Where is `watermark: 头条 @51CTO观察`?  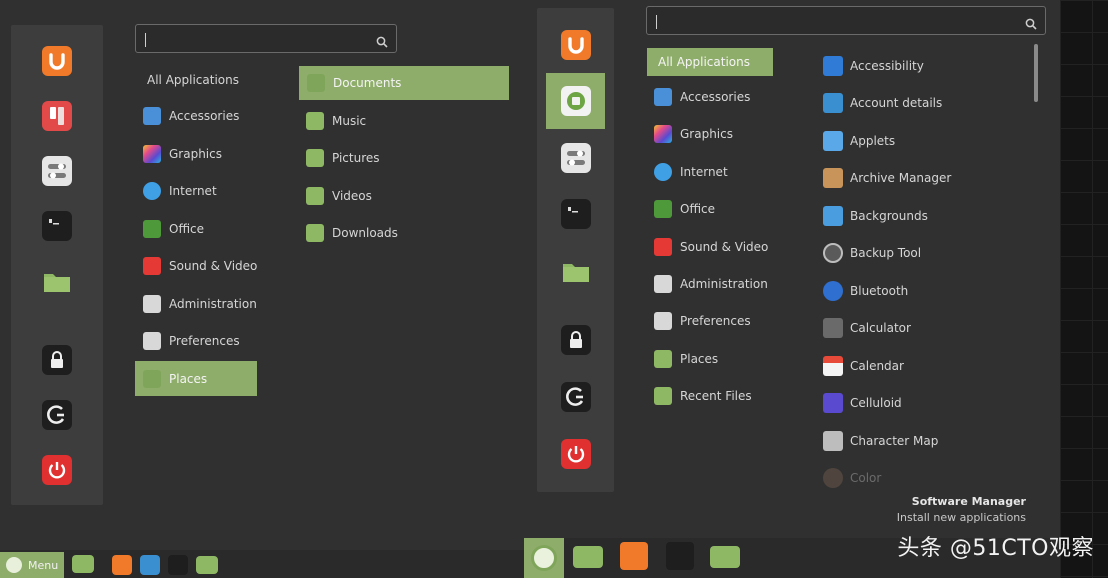 watermark: 头条 @51CTO观察 is located at coordinates (995, 548).